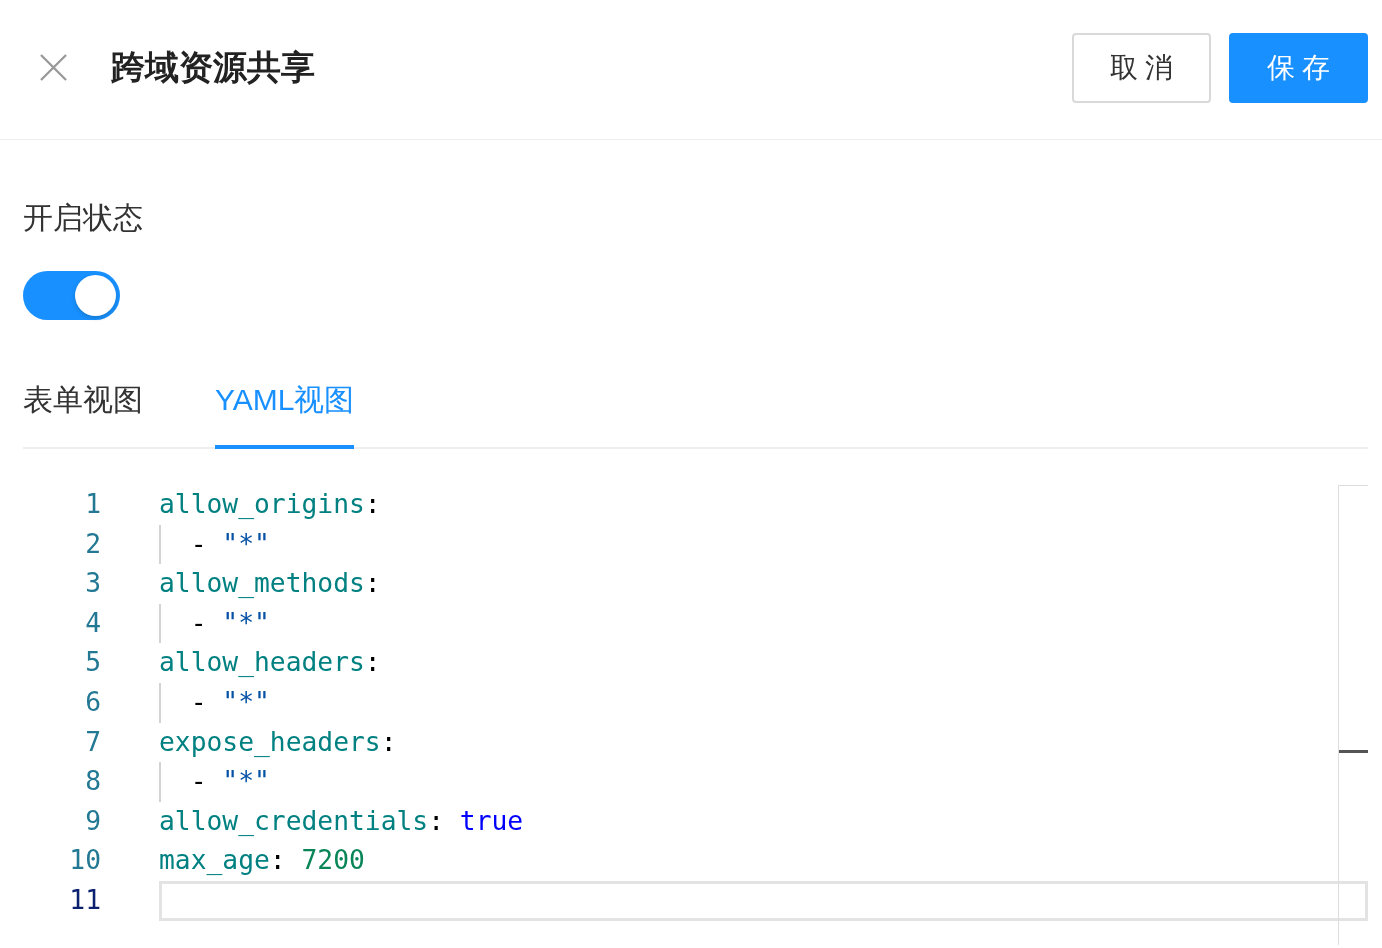 This screenshot has width=1382, height=948. What do you see at coordinates (92, 782) in the screenshot?
I see `line-number: 8` at bounding box center [92, 782].